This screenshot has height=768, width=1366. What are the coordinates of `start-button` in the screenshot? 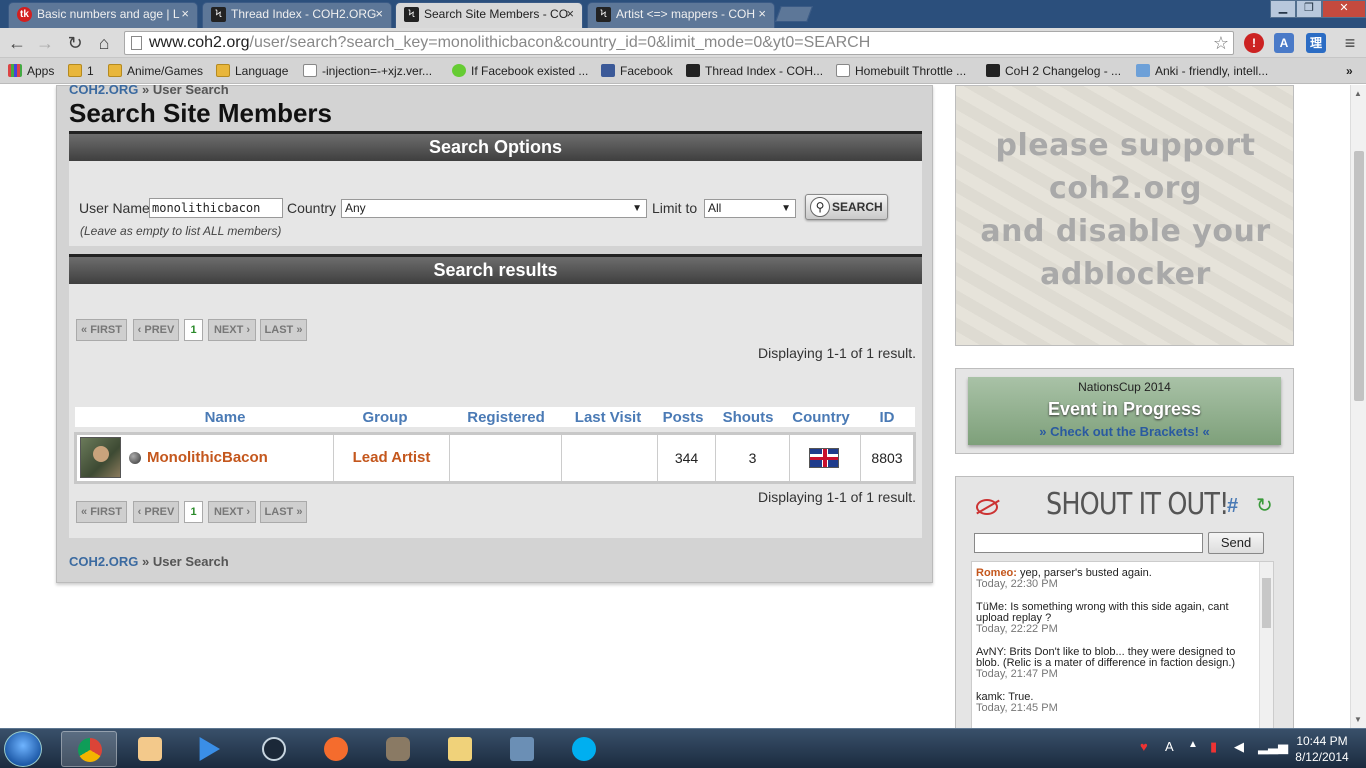 It's located at (23, 749).